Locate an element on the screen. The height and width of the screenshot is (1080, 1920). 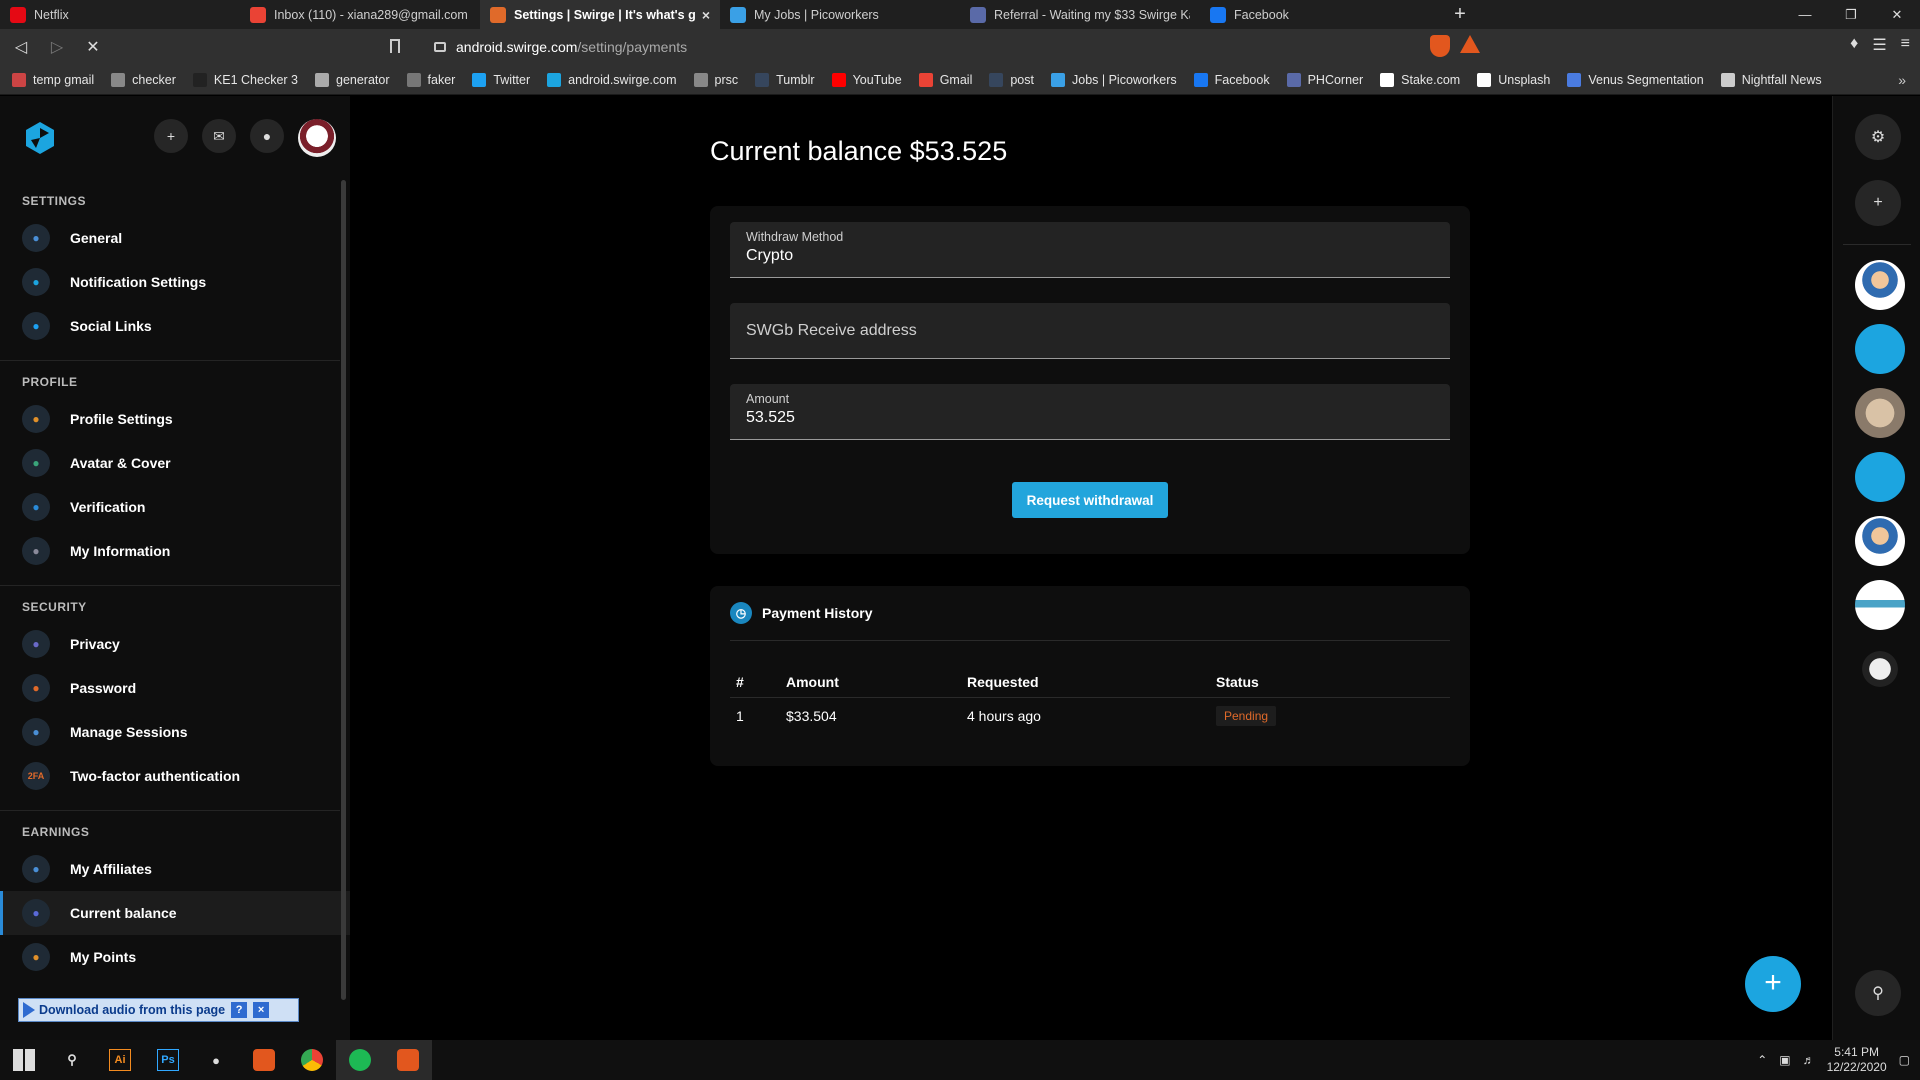
unsplash-icon is located at coordinates (1484, 79).